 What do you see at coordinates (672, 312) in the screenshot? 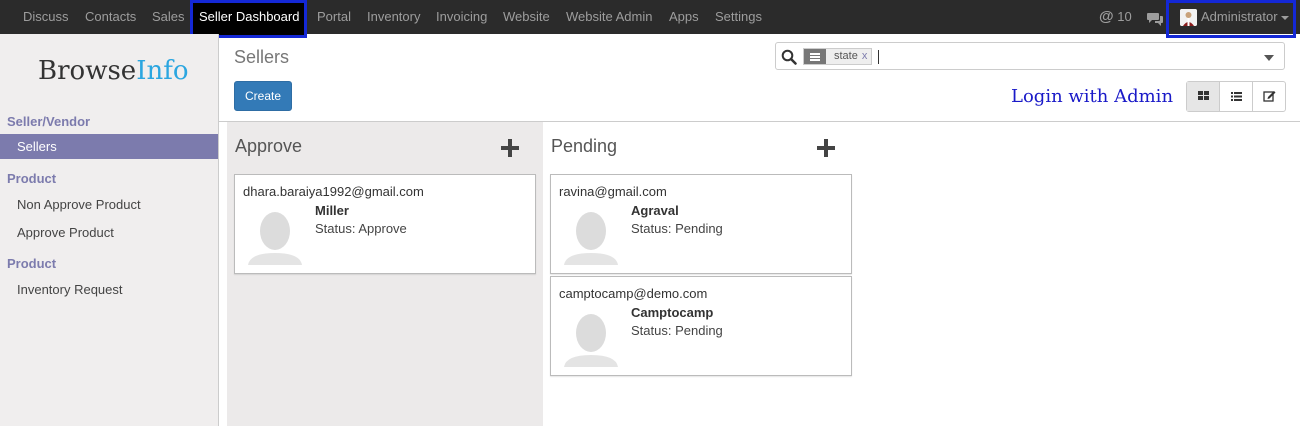
I see `card-name: Camptocamp` at bounding box center [672, 312].